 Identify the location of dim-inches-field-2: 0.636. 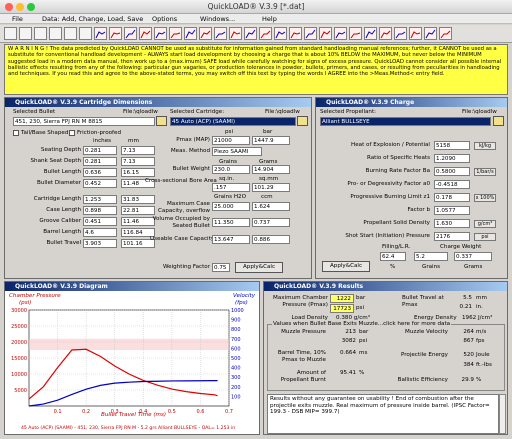
(100, 172).